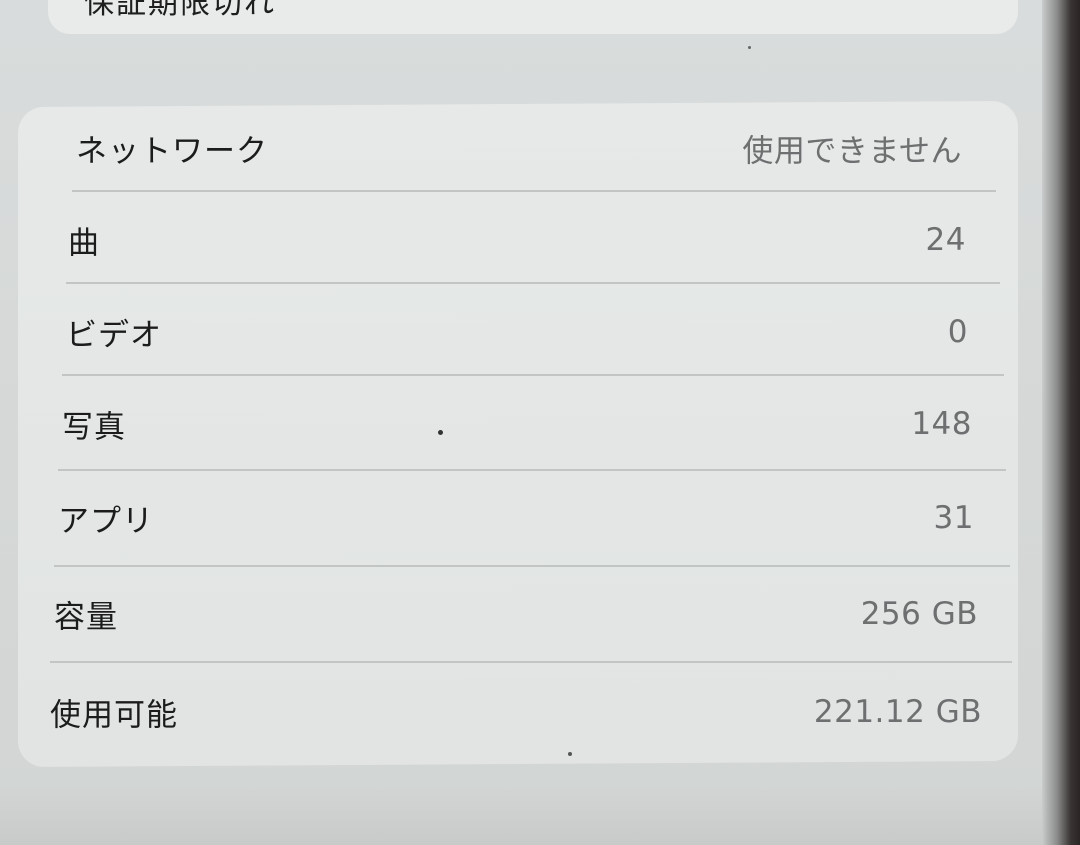 The width and height of the screenshot is (1080, 845). Describe the element at coordinates (114, 715) in the screenshot. I see `available-label: 使用可能` at that location.